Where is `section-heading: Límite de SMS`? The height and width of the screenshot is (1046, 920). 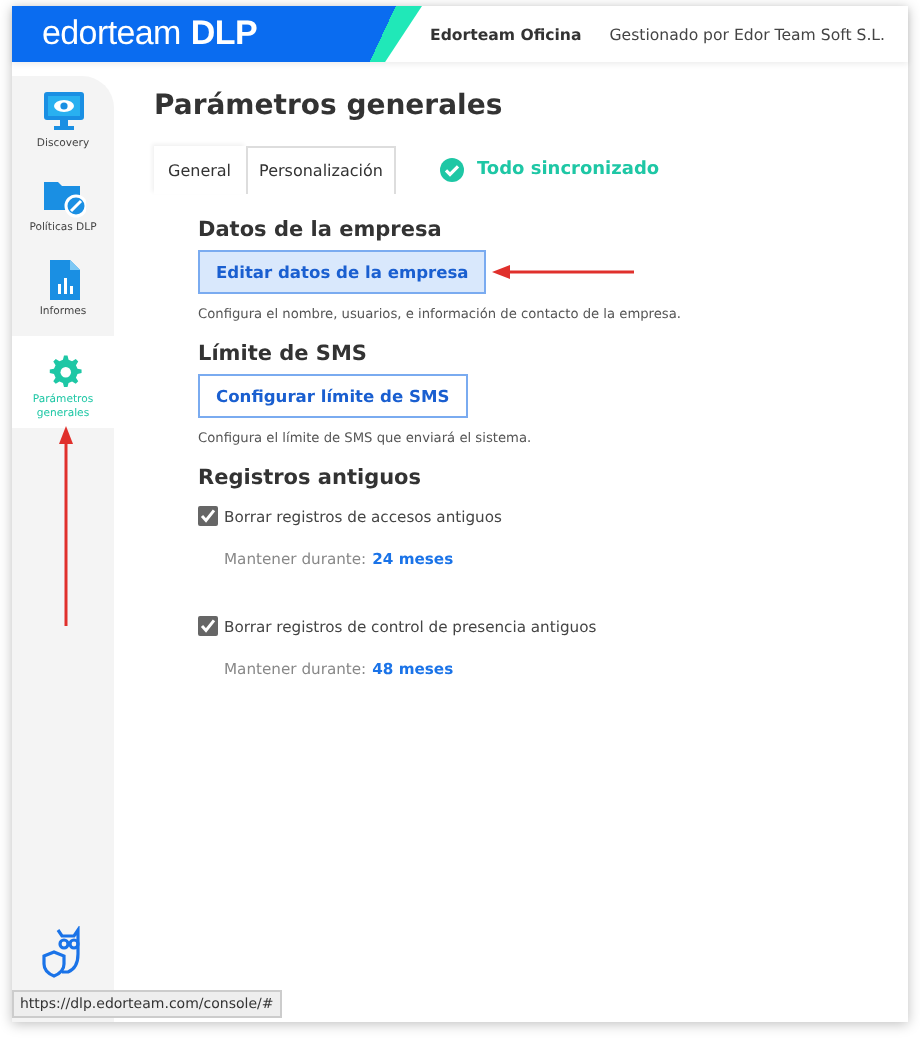 section-heading: Límite de SMS is located at coordinates (283, 354).